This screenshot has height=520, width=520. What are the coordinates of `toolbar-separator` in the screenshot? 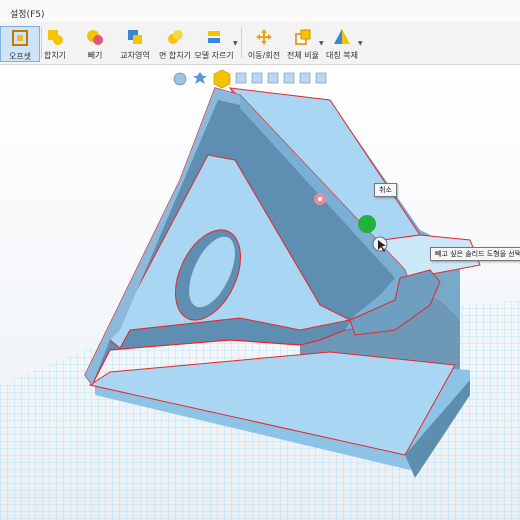 It's located at (241, 43).